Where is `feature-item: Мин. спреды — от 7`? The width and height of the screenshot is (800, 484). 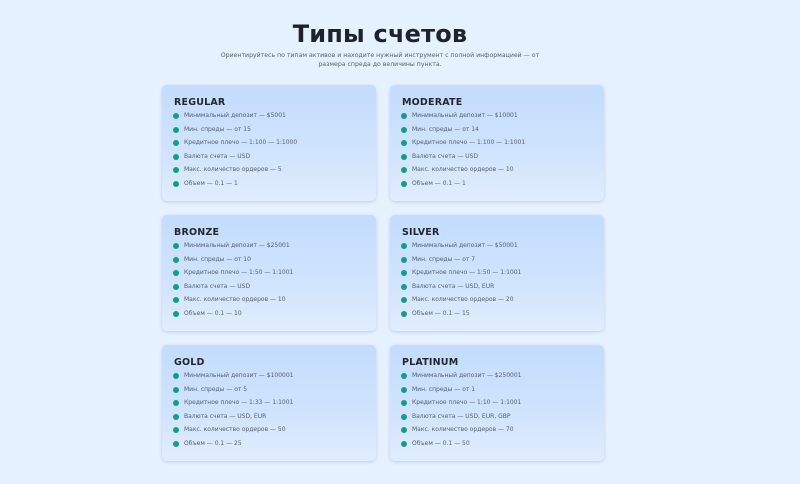 feature-item: Мин. спреды — от 7 is located at coordinates (461, 262).